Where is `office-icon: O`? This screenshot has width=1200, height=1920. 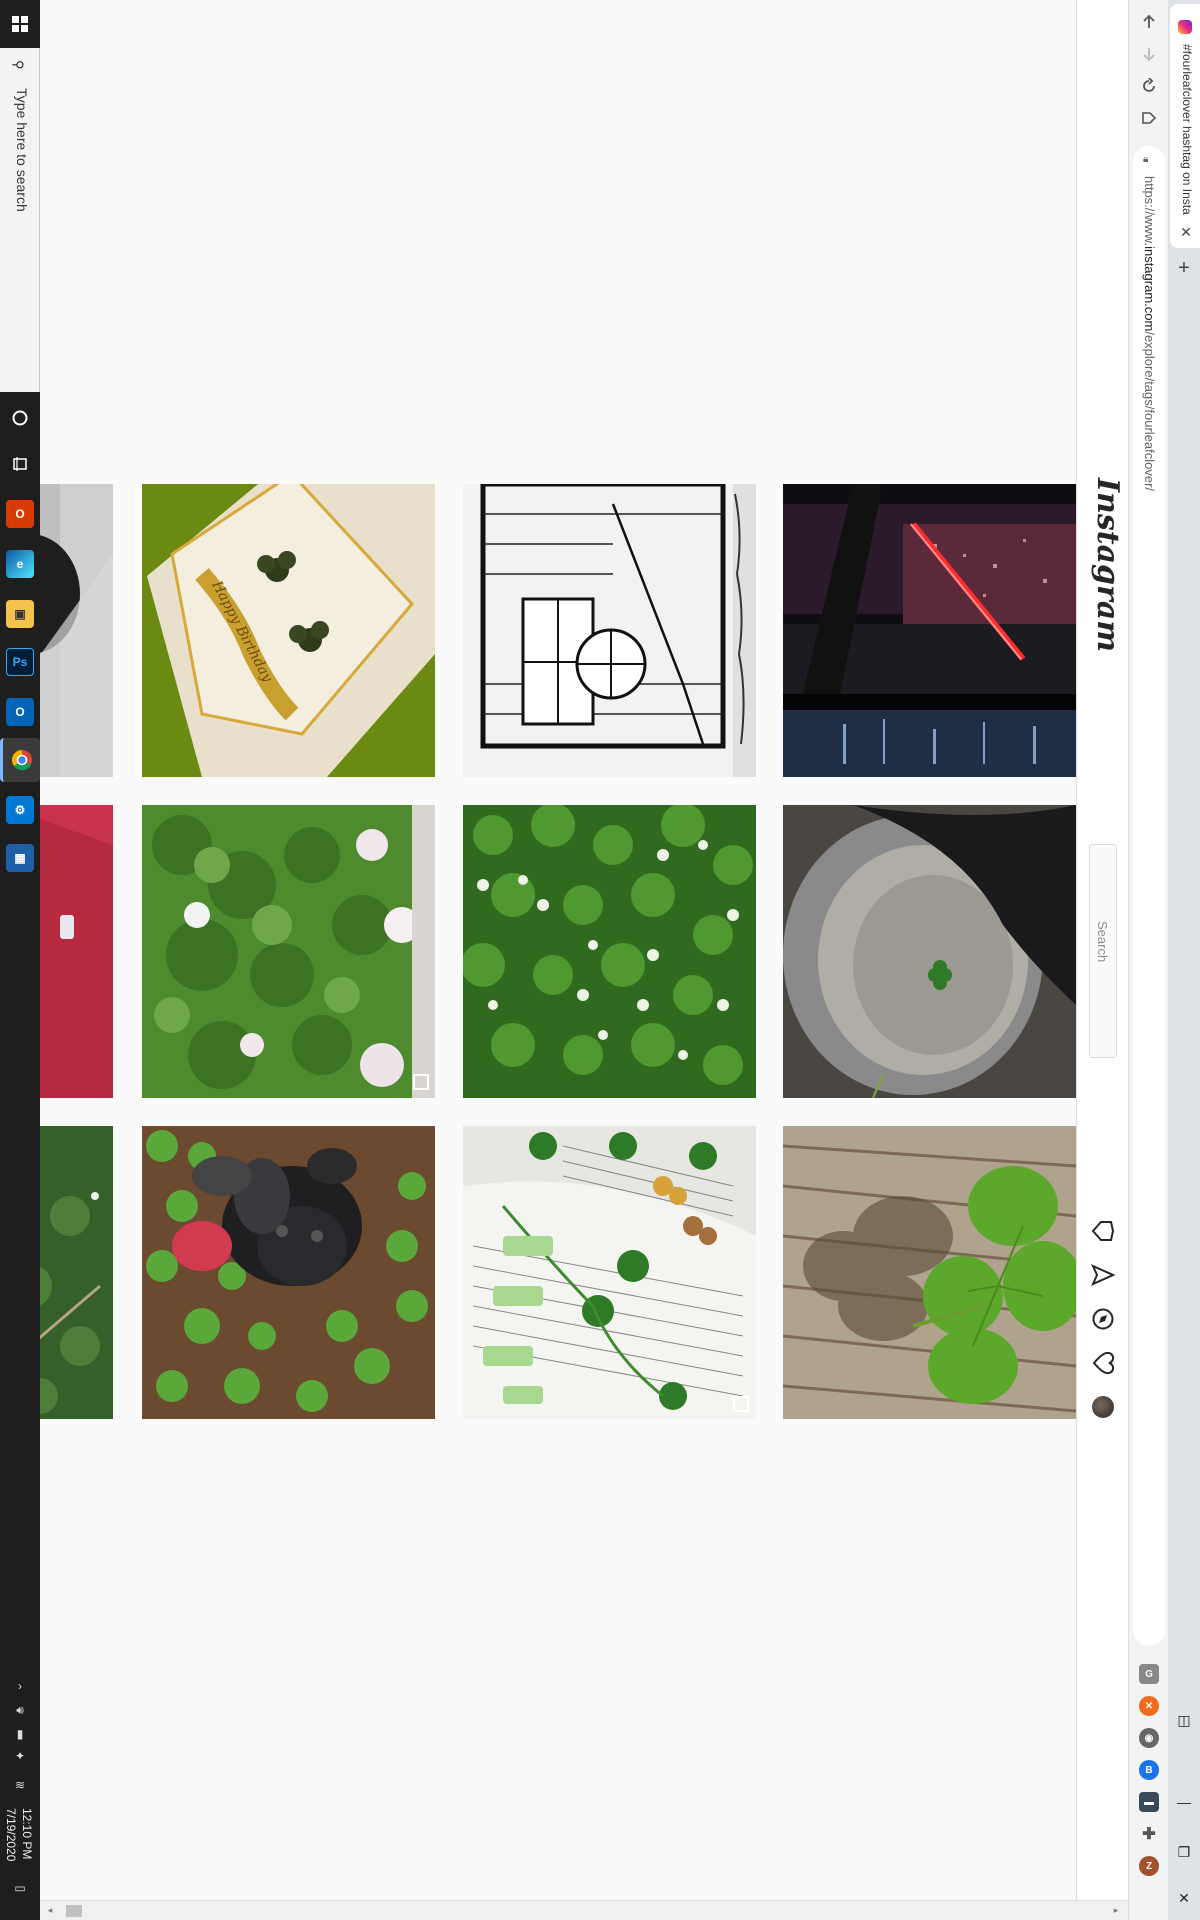 office-icon: O is located at coordinates (20, 514).